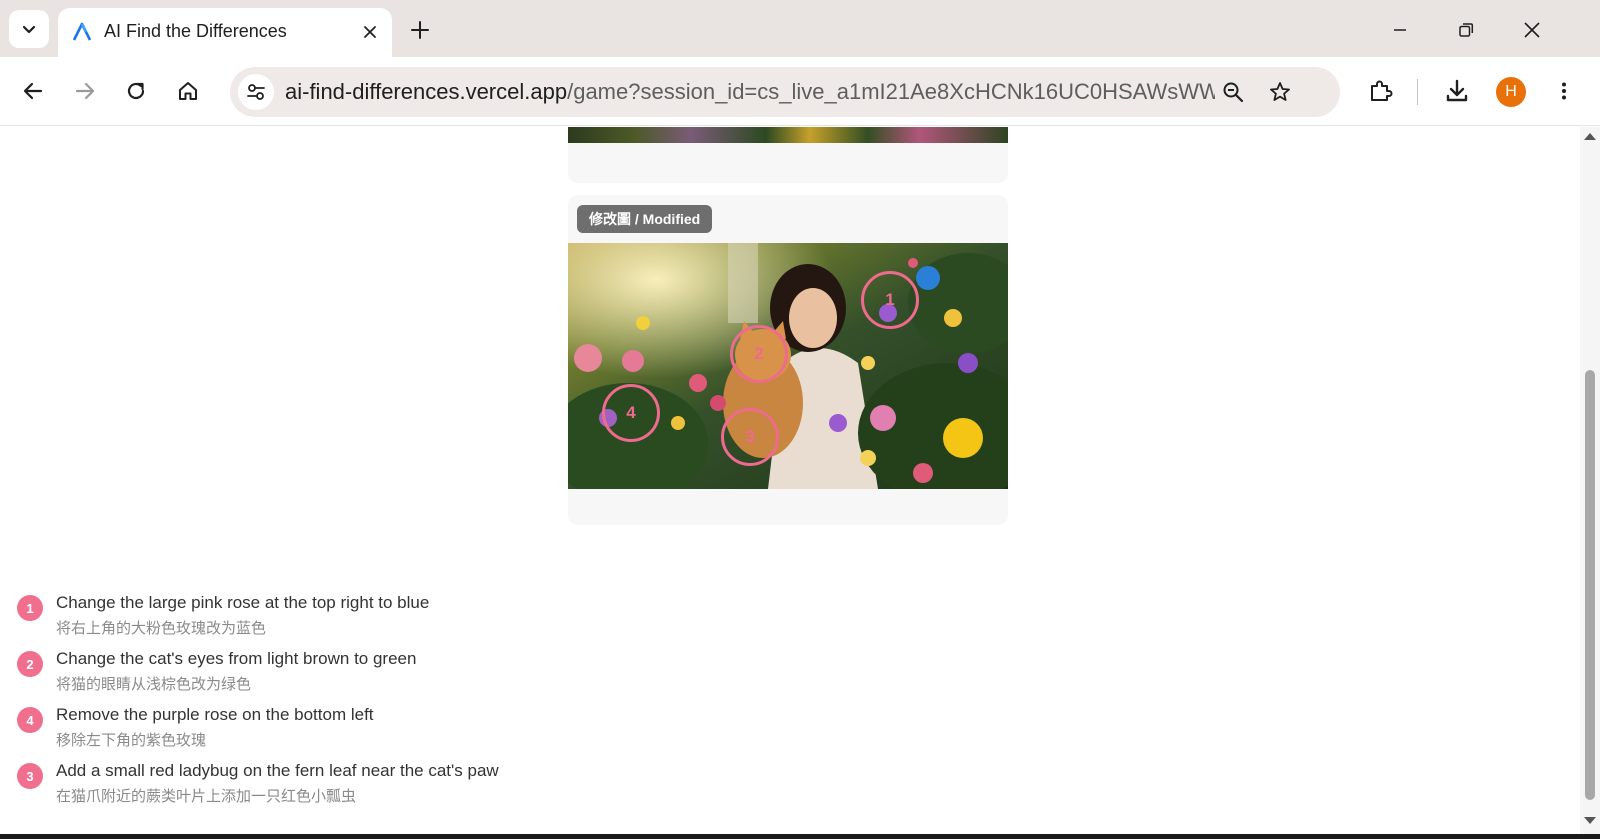 The image size is (1600, 839). What do you see at coordinates (1590, 585) in the screenshot?
I see `scrollbar-thumb` at bounding box center [1590, 585].